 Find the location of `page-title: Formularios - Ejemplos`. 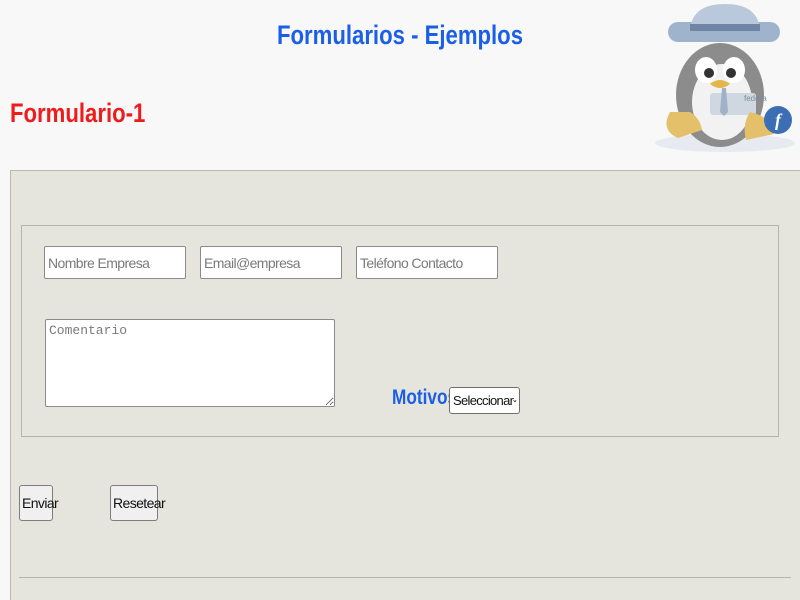

page-title: Formularios - Ejemplos is located at coordinates (400, 35).